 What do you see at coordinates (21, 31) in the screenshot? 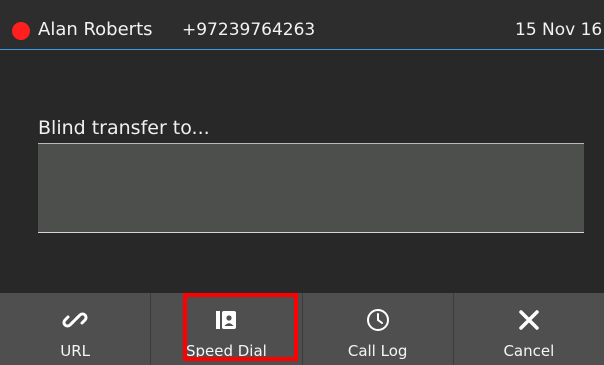
I see `call-status-indicator` at bounding box center [21, 31].